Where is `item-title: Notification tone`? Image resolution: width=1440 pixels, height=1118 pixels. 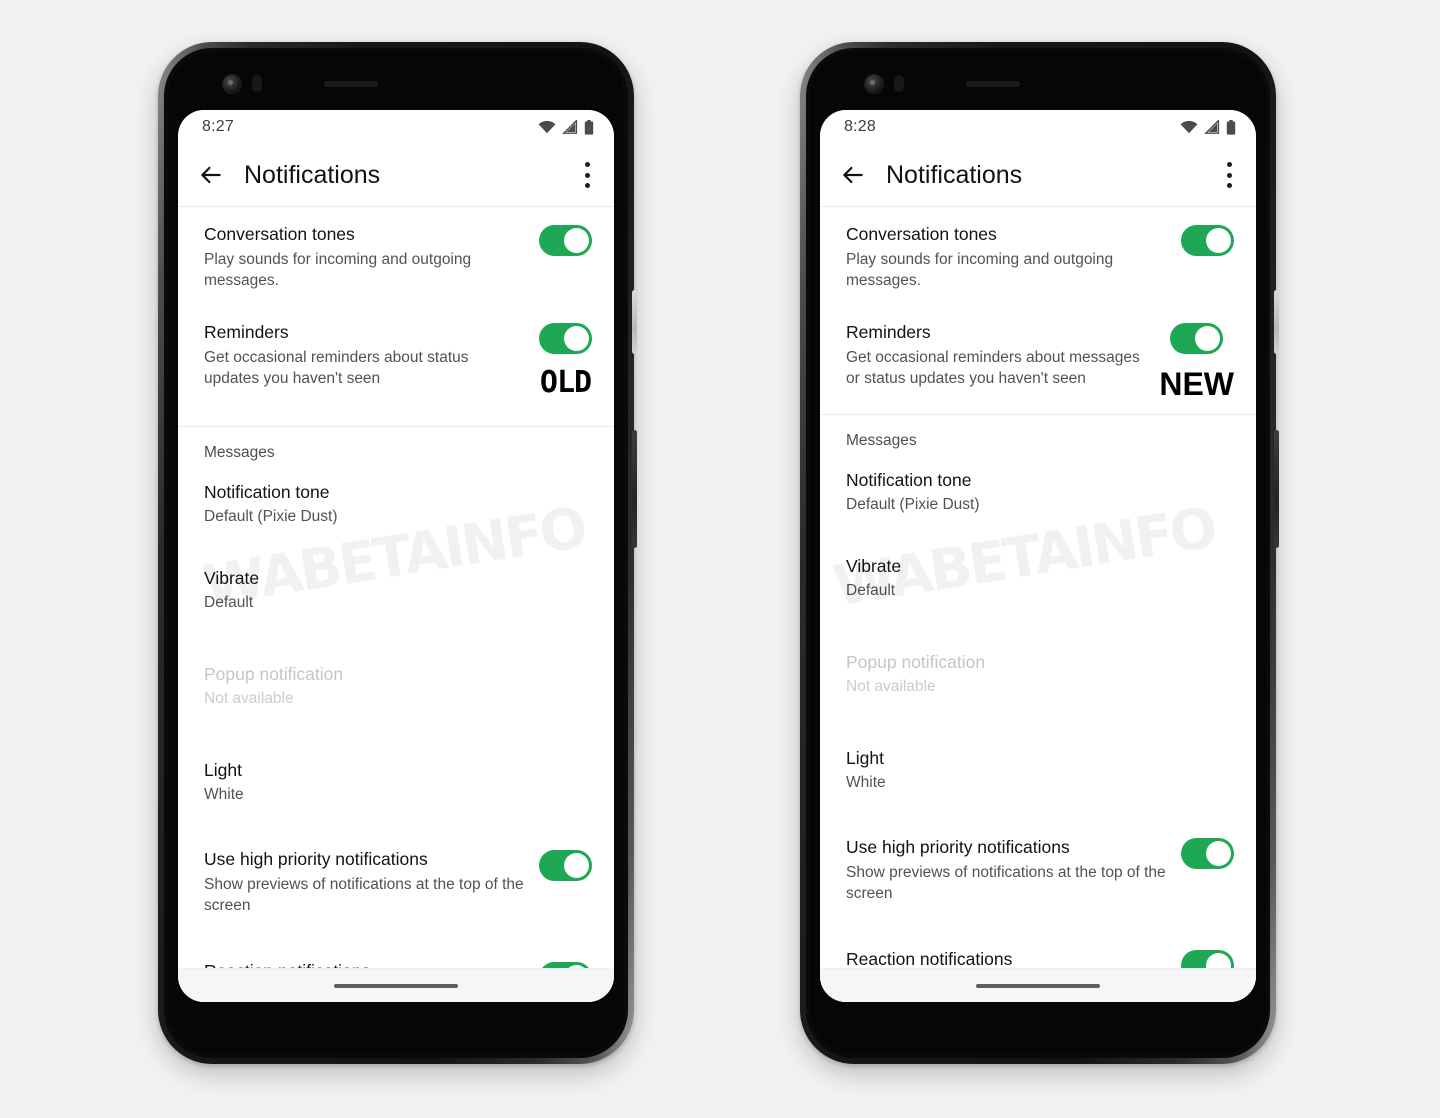 item-title: Notification tone is located at coordinates (267, 492).